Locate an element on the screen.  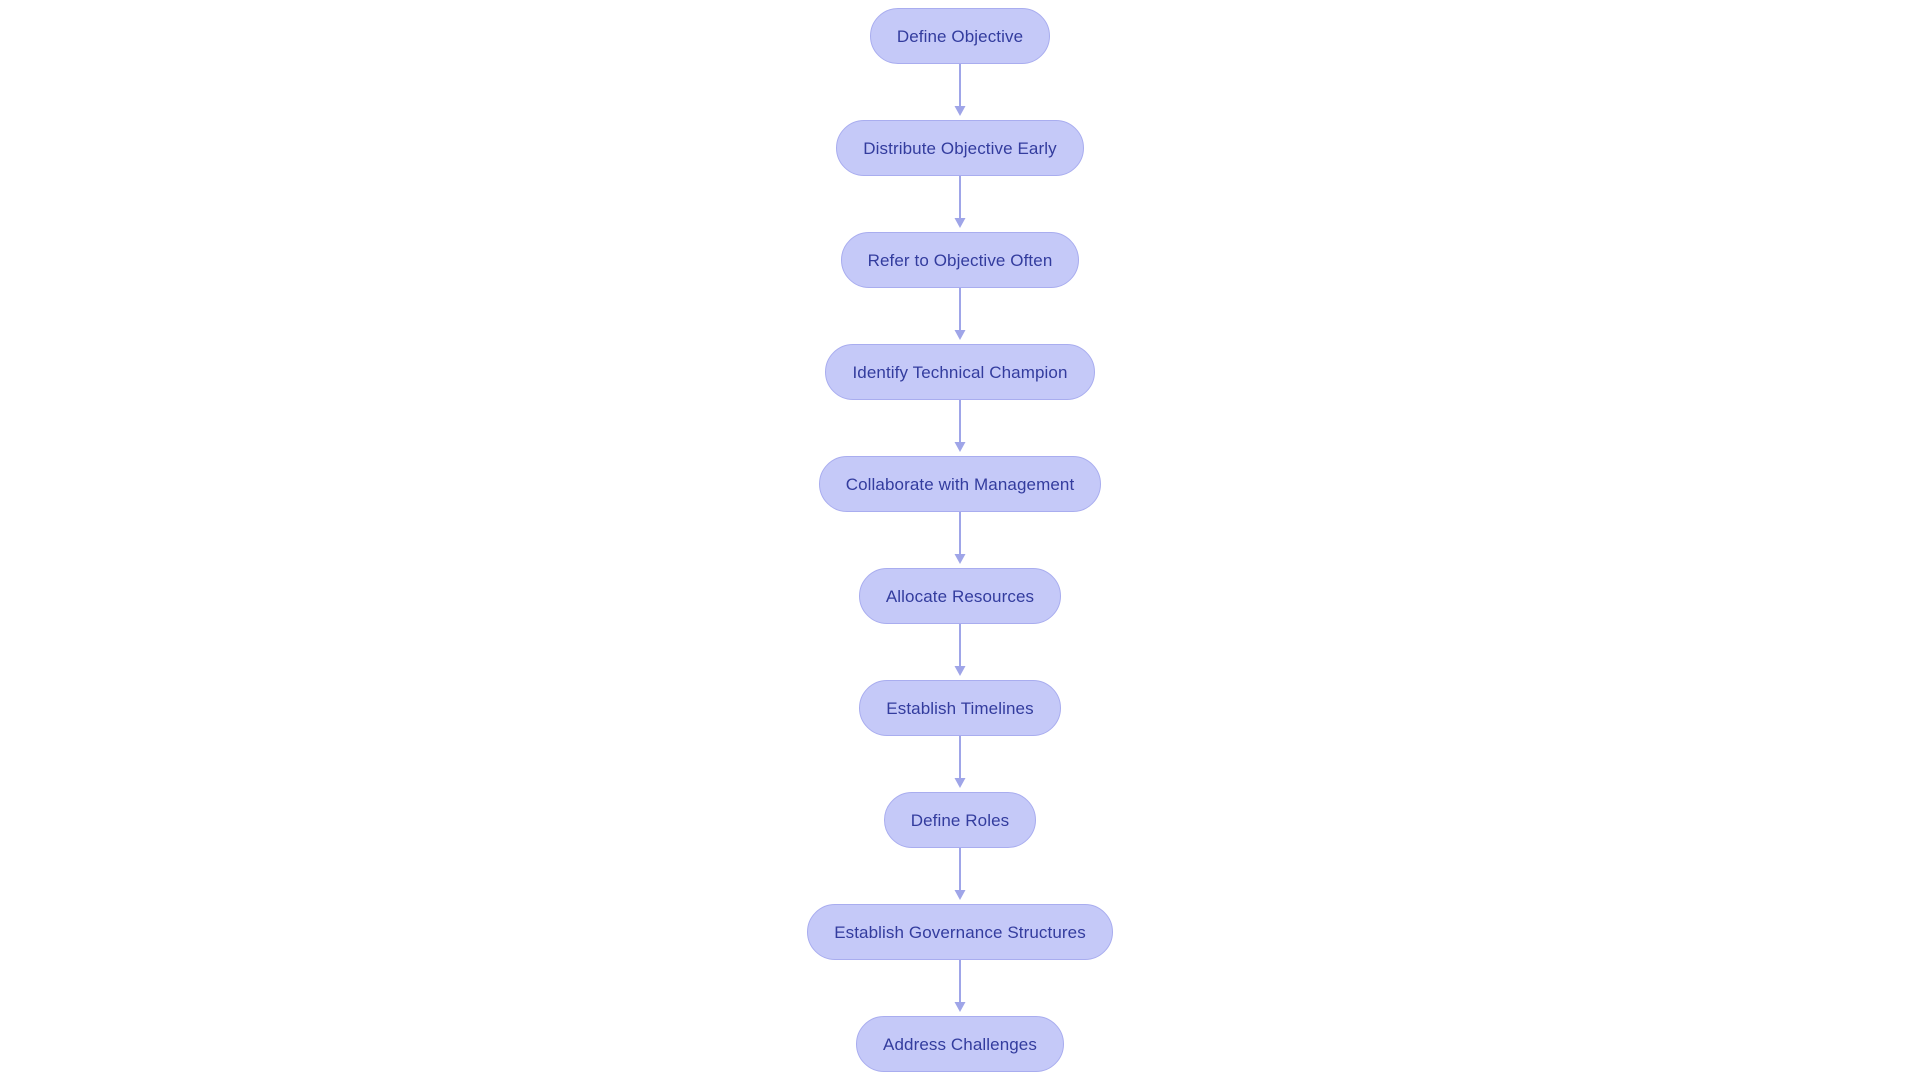
flow-node-label: Establish Timelines is located at coordinates (960, 708).